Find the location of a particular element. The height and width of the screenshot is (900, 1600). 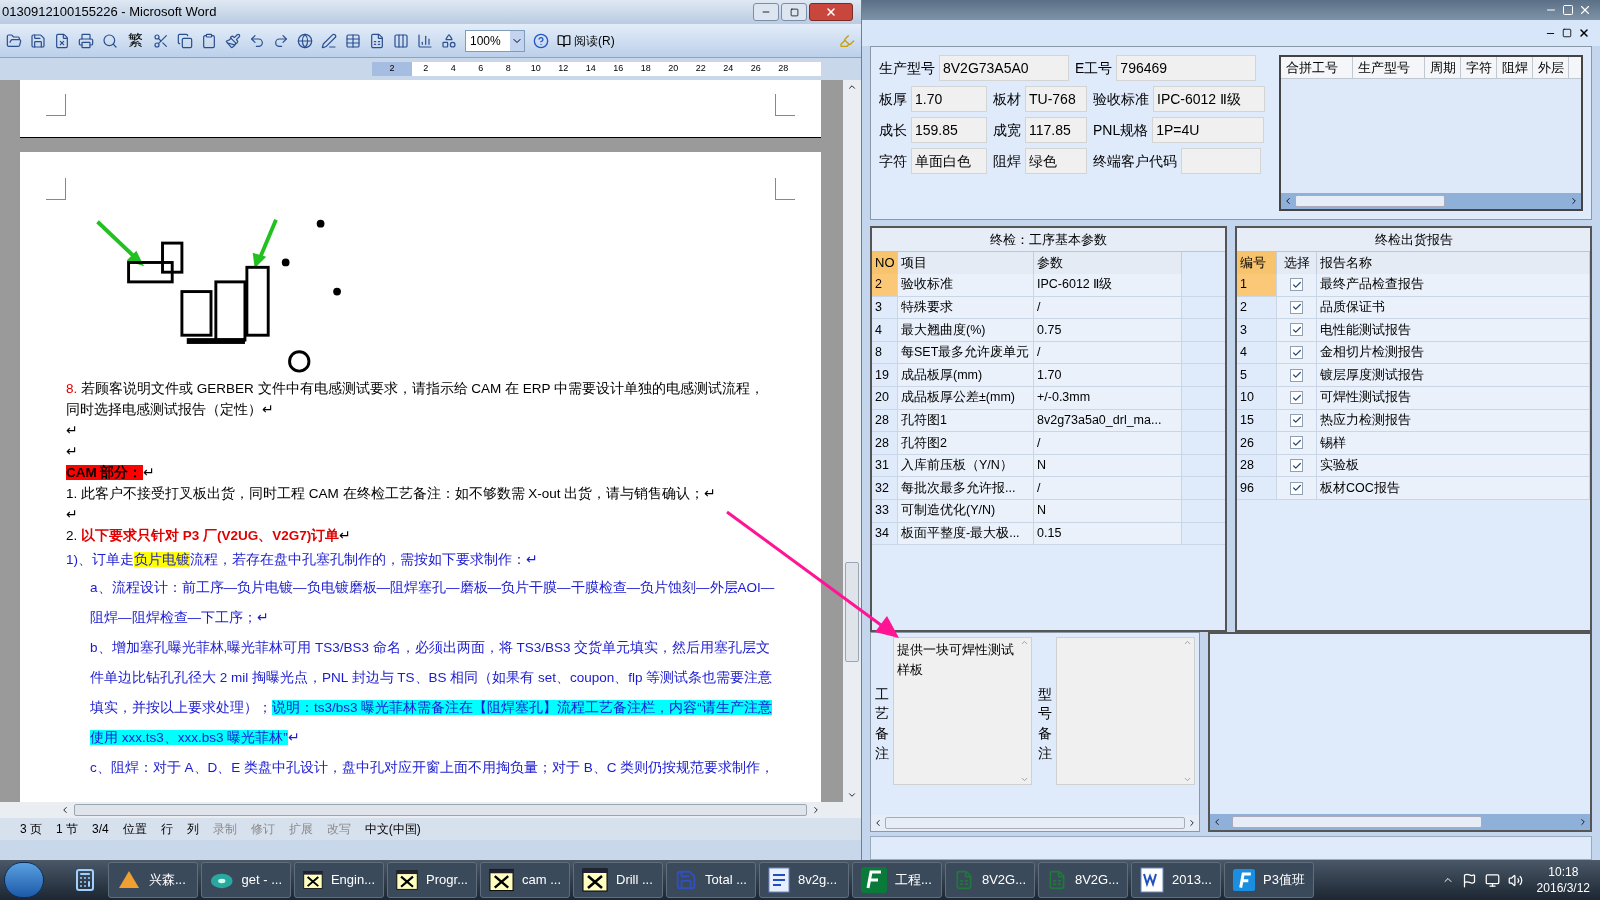

spreadsheet-icon is located at coordinates (377, 40).